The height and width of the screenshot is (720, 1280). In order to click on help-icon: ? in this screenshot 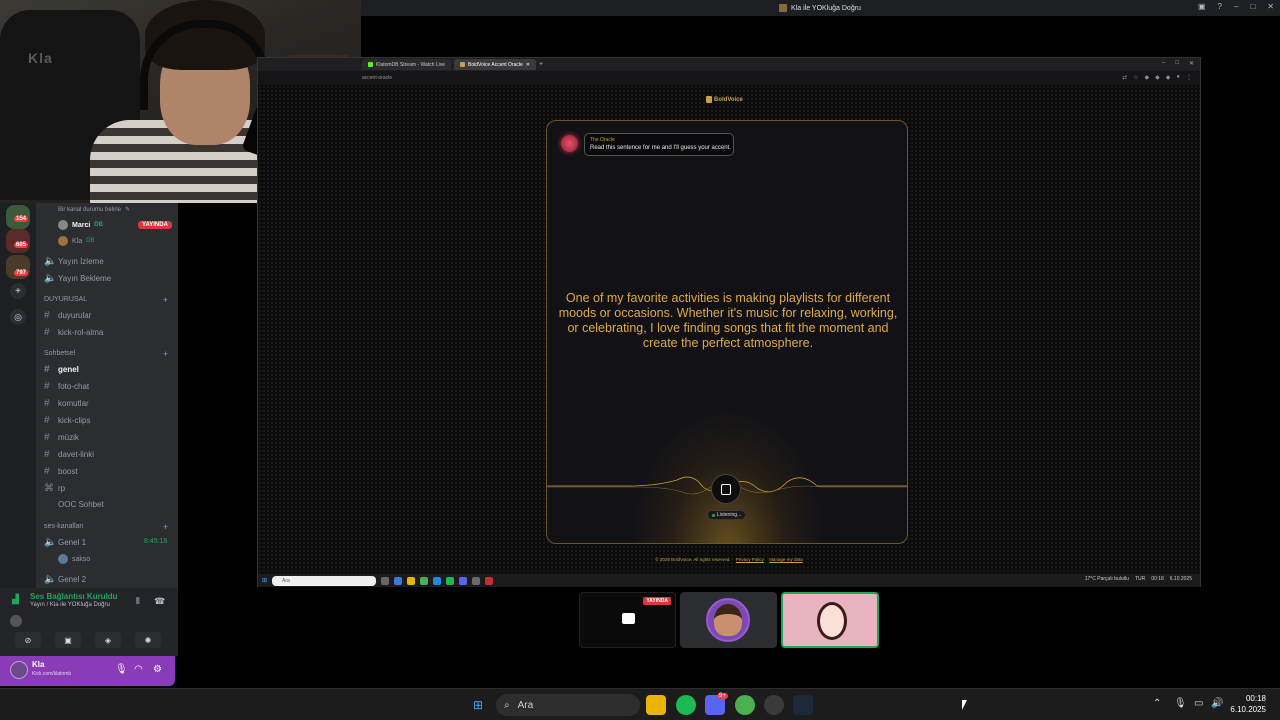, I will do `click(1220, 6)`.